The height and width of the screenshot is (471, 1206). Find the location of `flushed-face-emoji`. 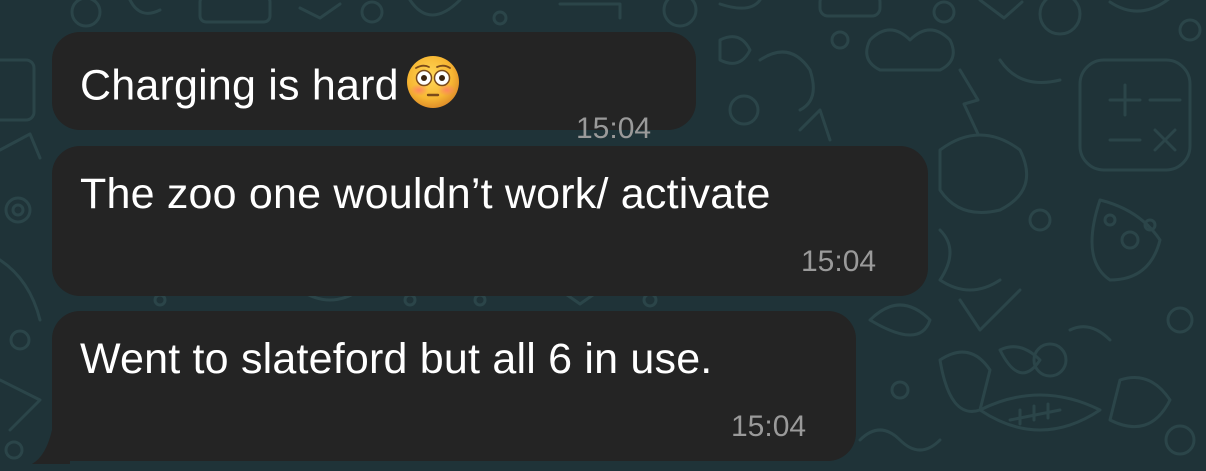

flushed-face-emoji is located at coordinates (433, 88).